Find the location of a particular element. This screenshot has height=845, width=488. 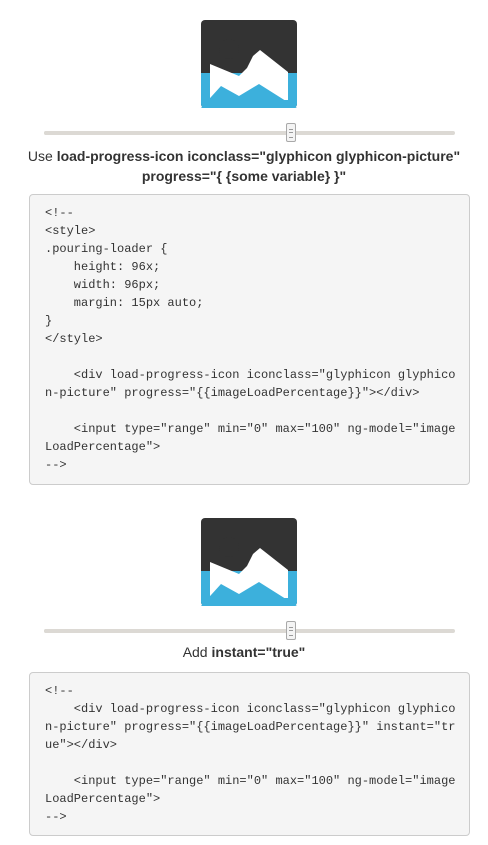

caption-prefix: Add is located at coordinates (197, 652).